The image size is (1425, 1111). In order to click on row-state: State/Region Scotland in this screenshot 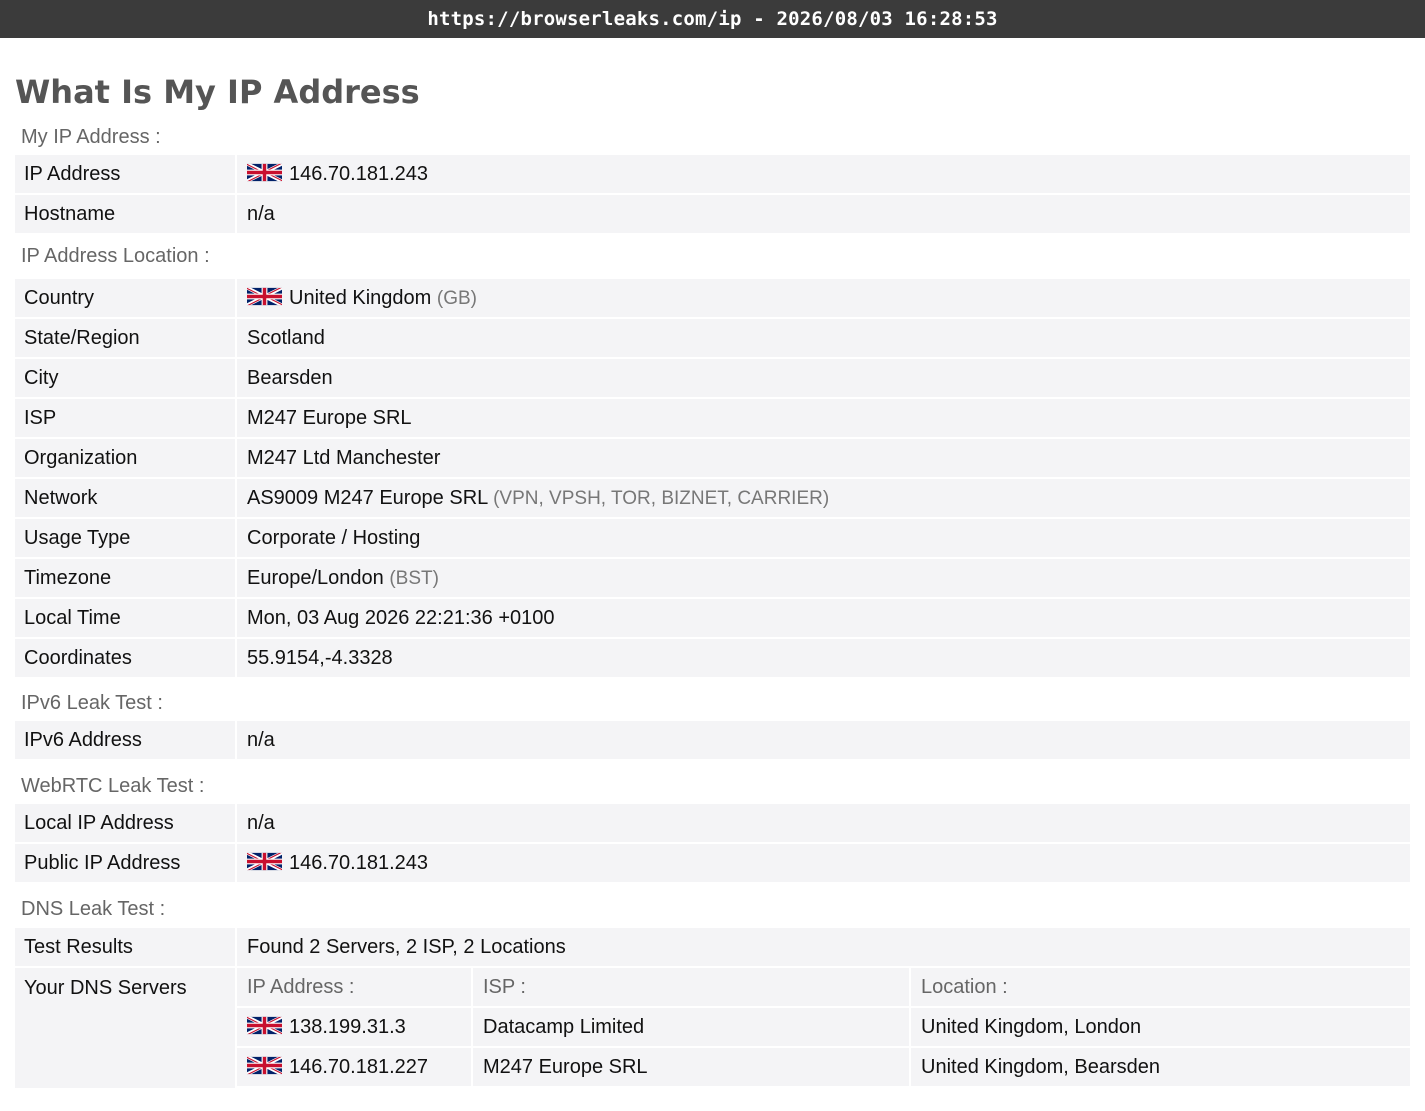, I will do `click(712, 339)`.